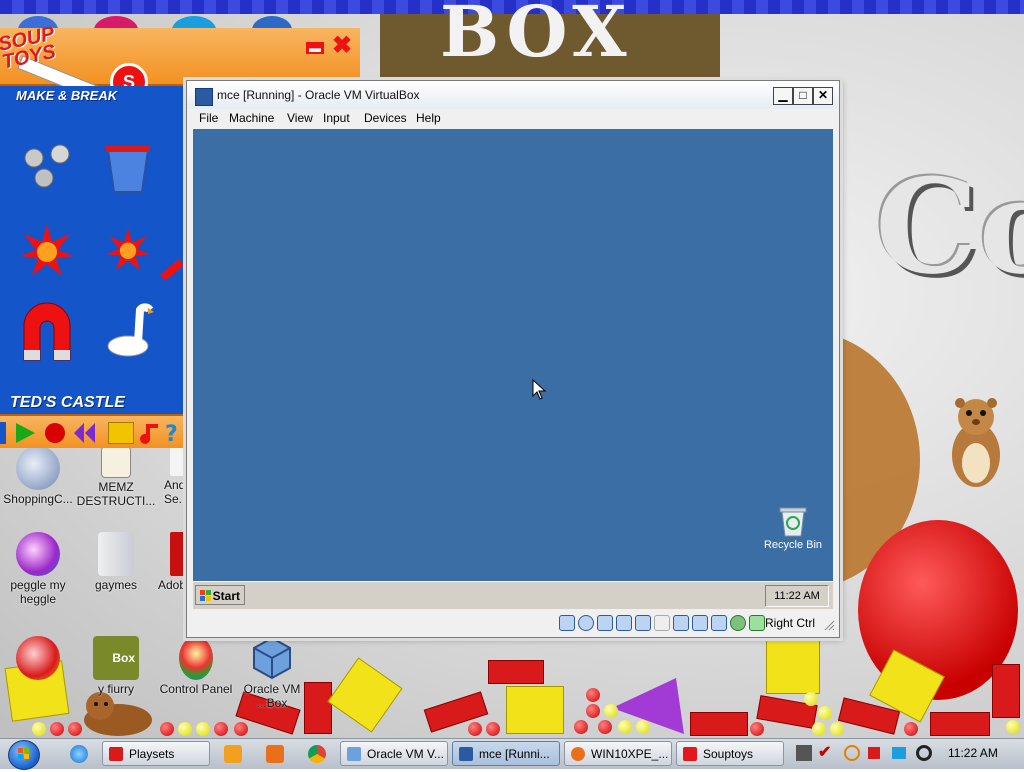  What do you see at coordinates (899, 753) in the screenshot?
I see `display-tray-icon` at bounding box center [899, 753].